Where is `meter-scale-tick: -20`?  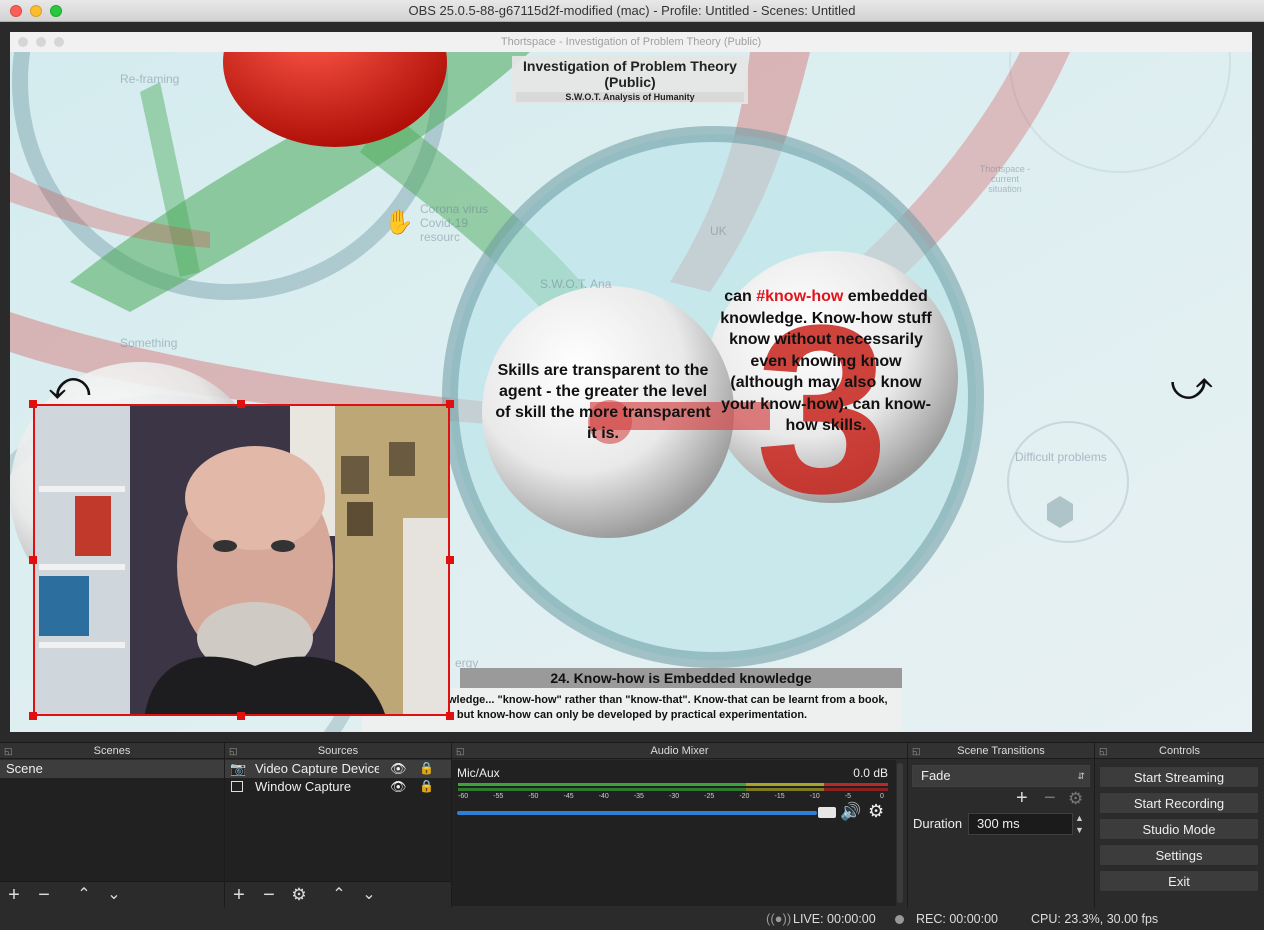
meter-scale-tick: -20 is located at coordinates (744, 796).